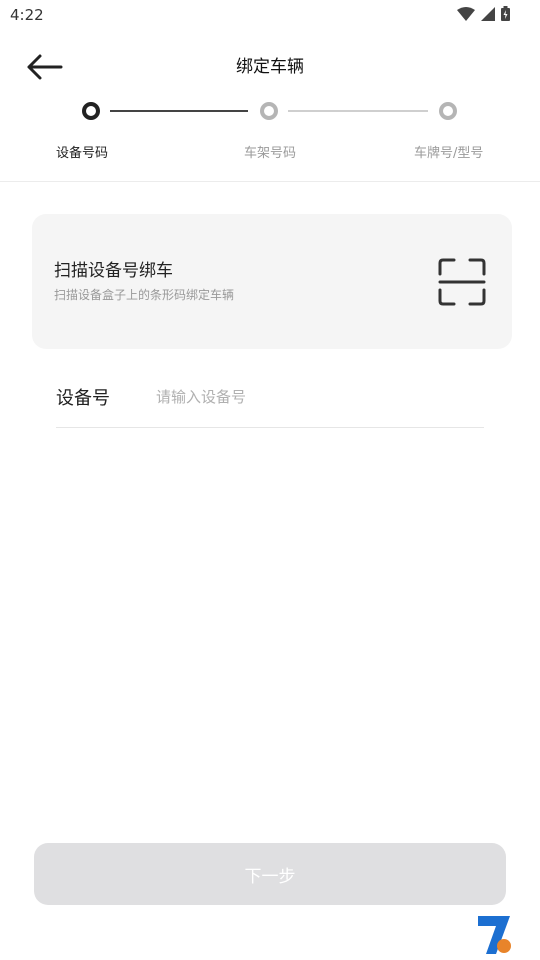 The image size is (540, 960). Describe the element at coordinates (466, 15) in the screenshot. I see `wifi-icon` at that location.